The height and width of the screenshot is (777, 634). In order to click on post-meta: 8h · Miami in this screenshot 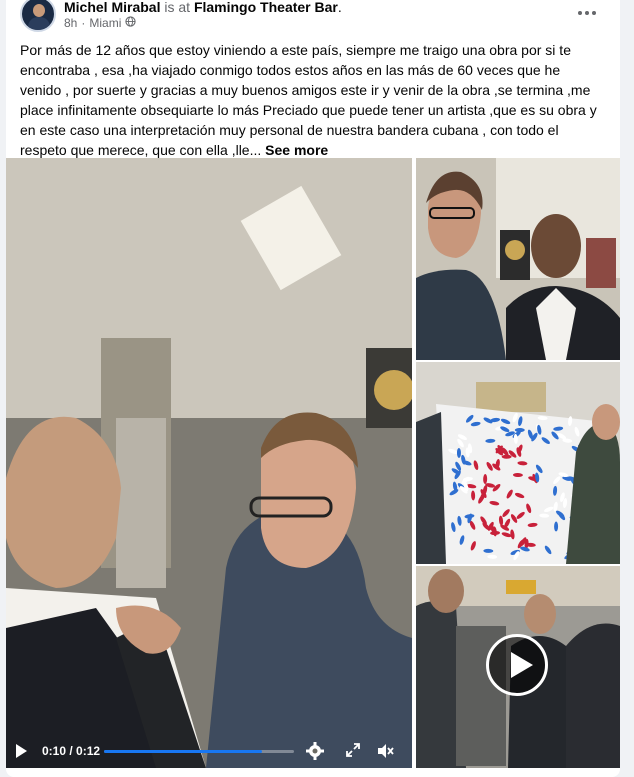, I will do `click(100, 23)`.